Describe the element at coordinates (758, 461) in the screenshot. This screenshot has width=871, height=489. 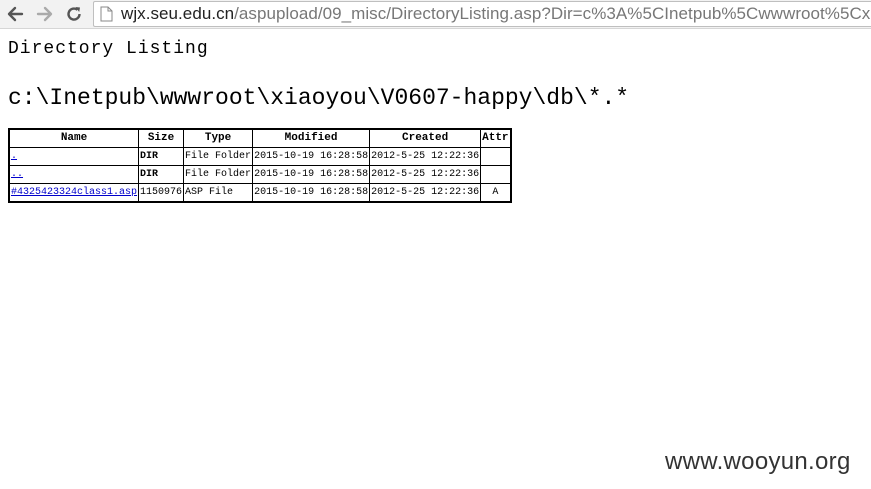
I see `watermark-text: www.wooyun.org` at that location.